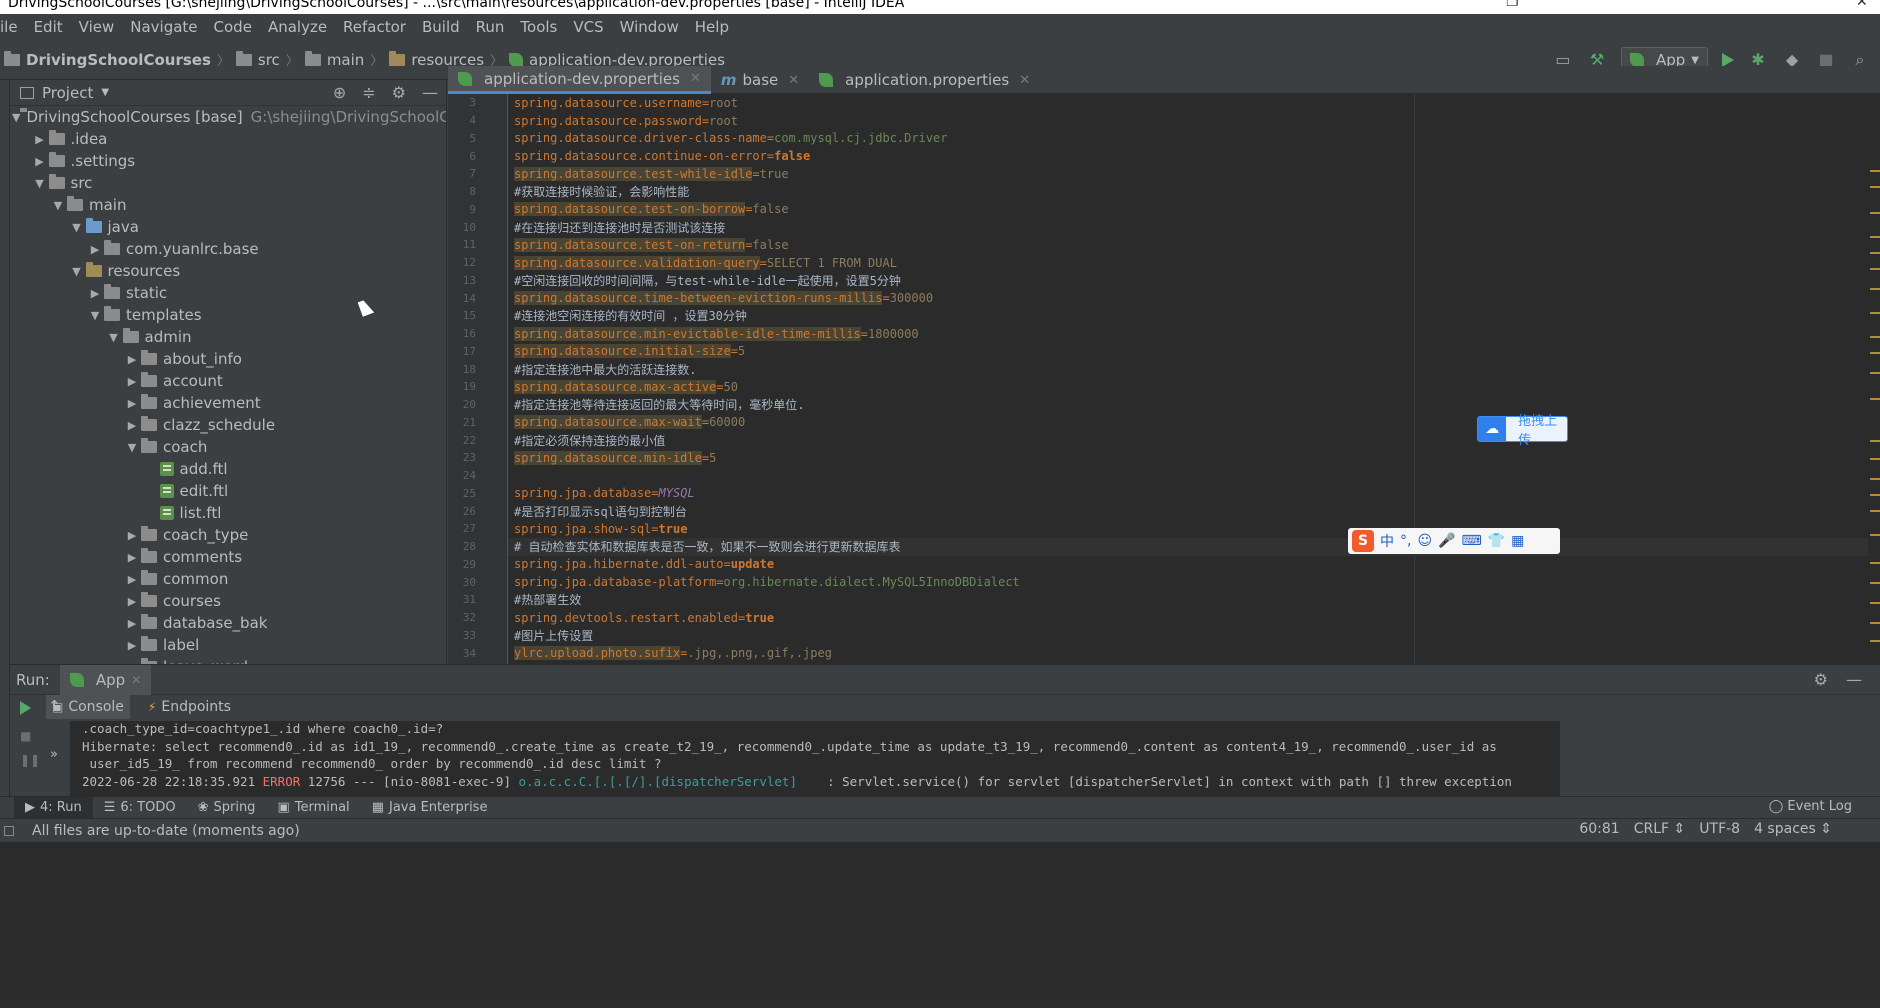 Image resolution: width=1880 pixels, height=1008 pixels. What do you see at coordinates (228, 579) in the screenshot?
I see `tree-item-common: ▶ common` at bounding box center [228, 579].